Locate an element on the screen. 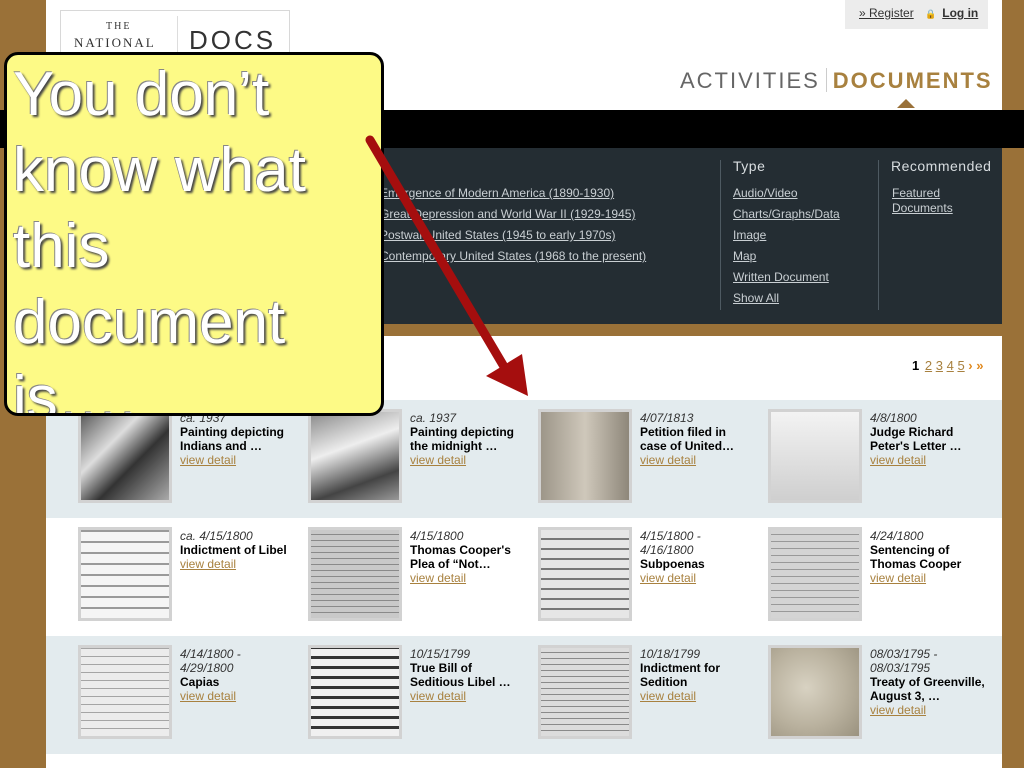 Image resolution: width=1024 pixels, height=768 pixels. era-link: Emergence of Modern America (1890-1930) is located at coordinates (513, 196).